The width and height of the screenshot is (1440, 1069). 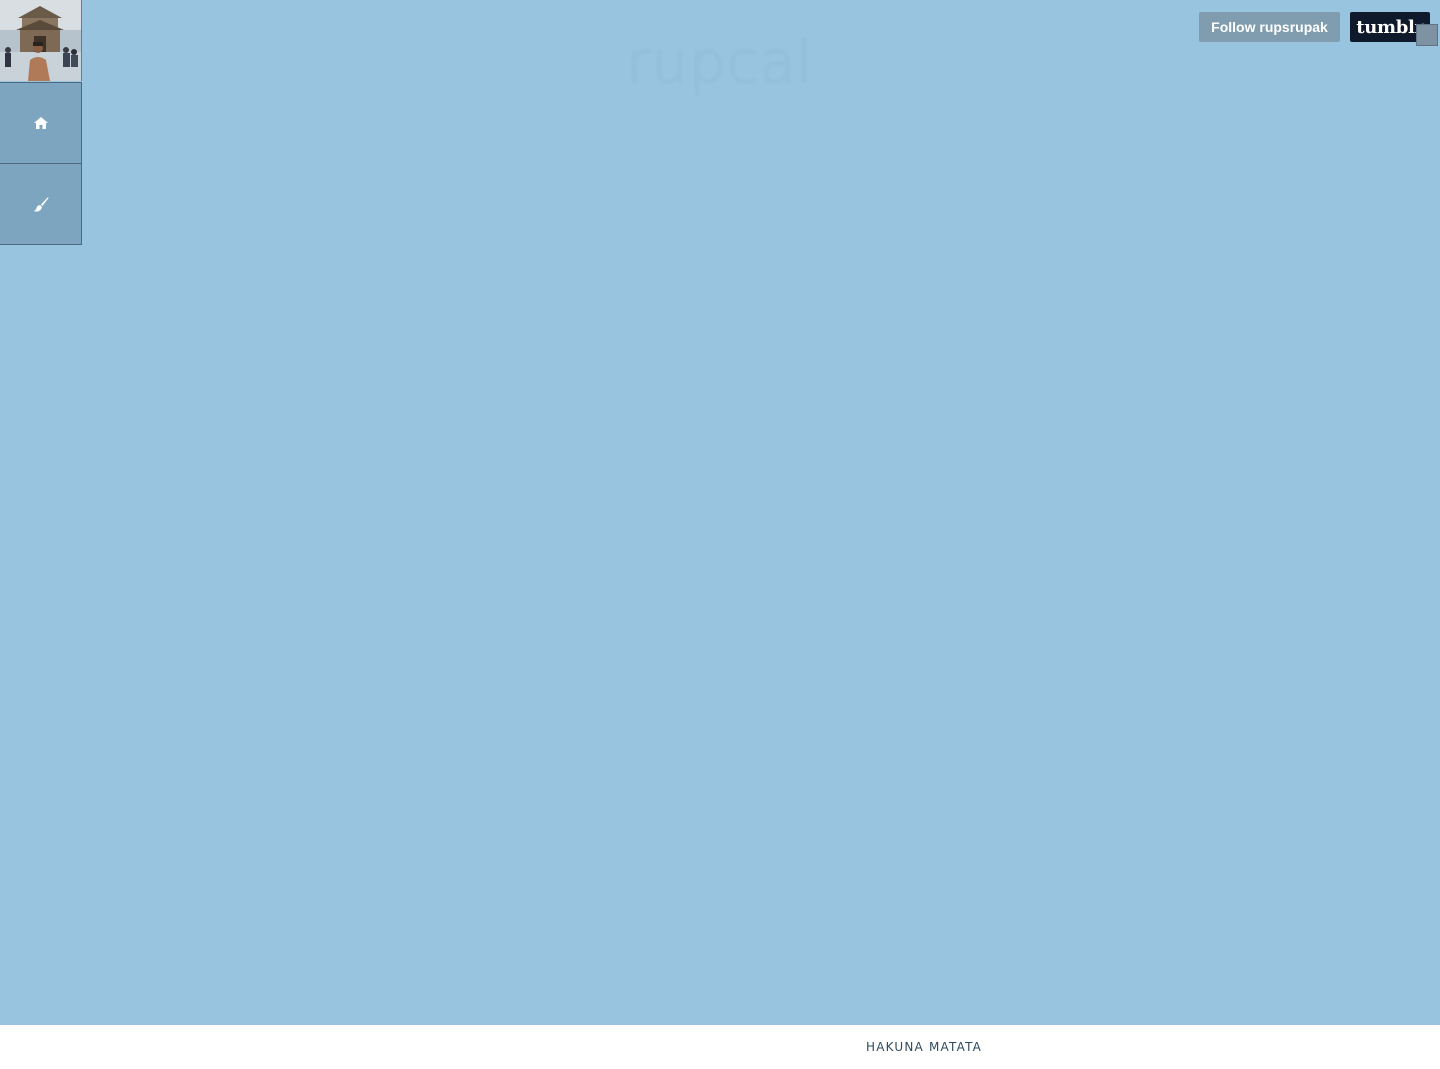 I want to click on paintbrush-icon, so click(x=41, y=204).